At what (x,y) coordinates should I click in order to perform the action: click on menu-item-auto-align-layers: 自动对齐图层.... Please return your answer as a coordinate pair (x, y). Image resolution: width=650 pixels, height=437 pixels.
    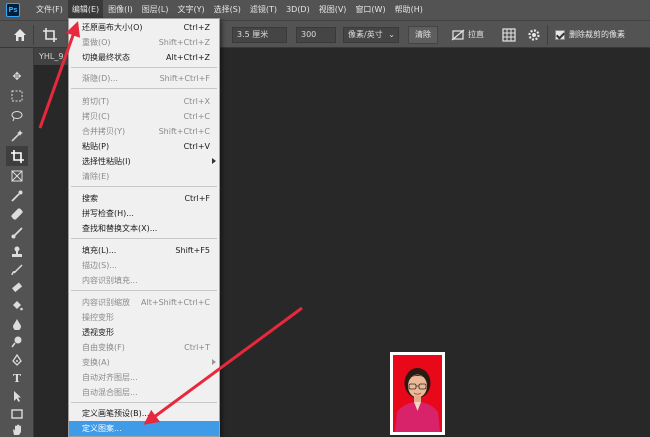
    Looking at the image, I should click on (144, 377).